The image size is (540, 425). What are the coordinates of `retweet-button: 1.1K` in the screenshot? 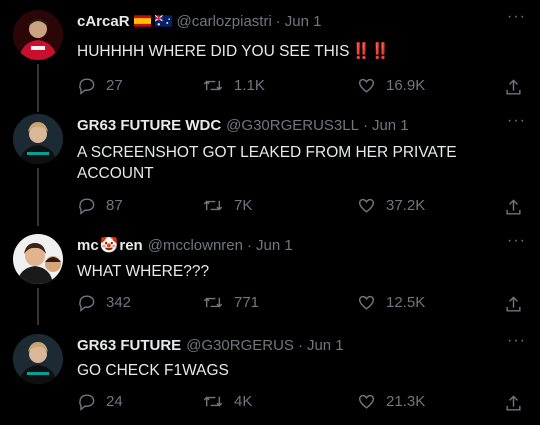 It's located at (233, 85).